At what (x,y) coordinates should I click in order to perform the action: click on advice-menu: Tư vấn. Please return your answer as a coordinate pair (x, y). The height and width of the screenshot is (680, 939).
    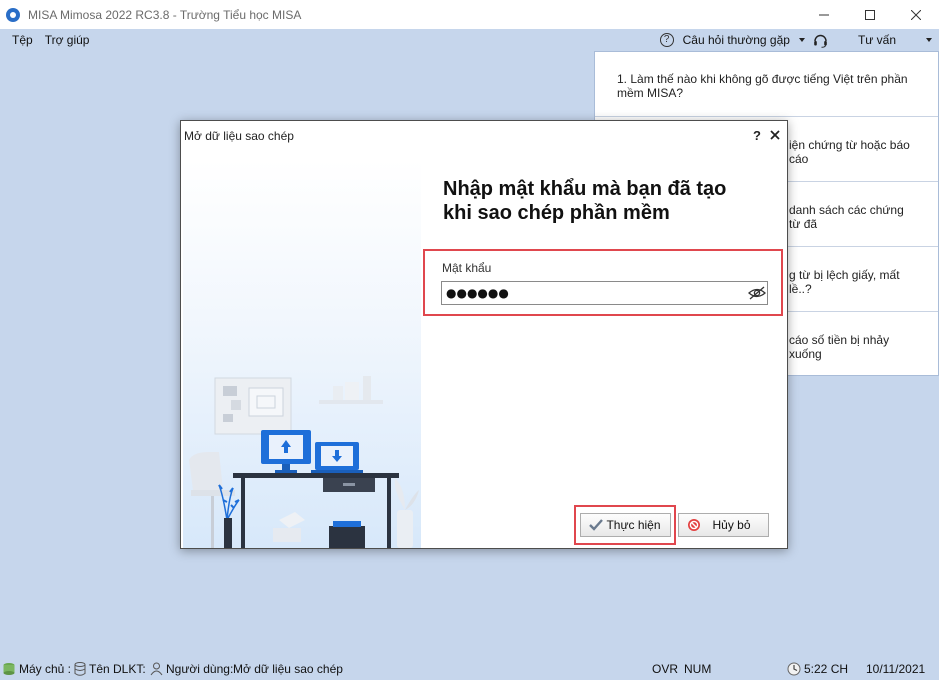
    Looking at the image, I should click on (877, 40).